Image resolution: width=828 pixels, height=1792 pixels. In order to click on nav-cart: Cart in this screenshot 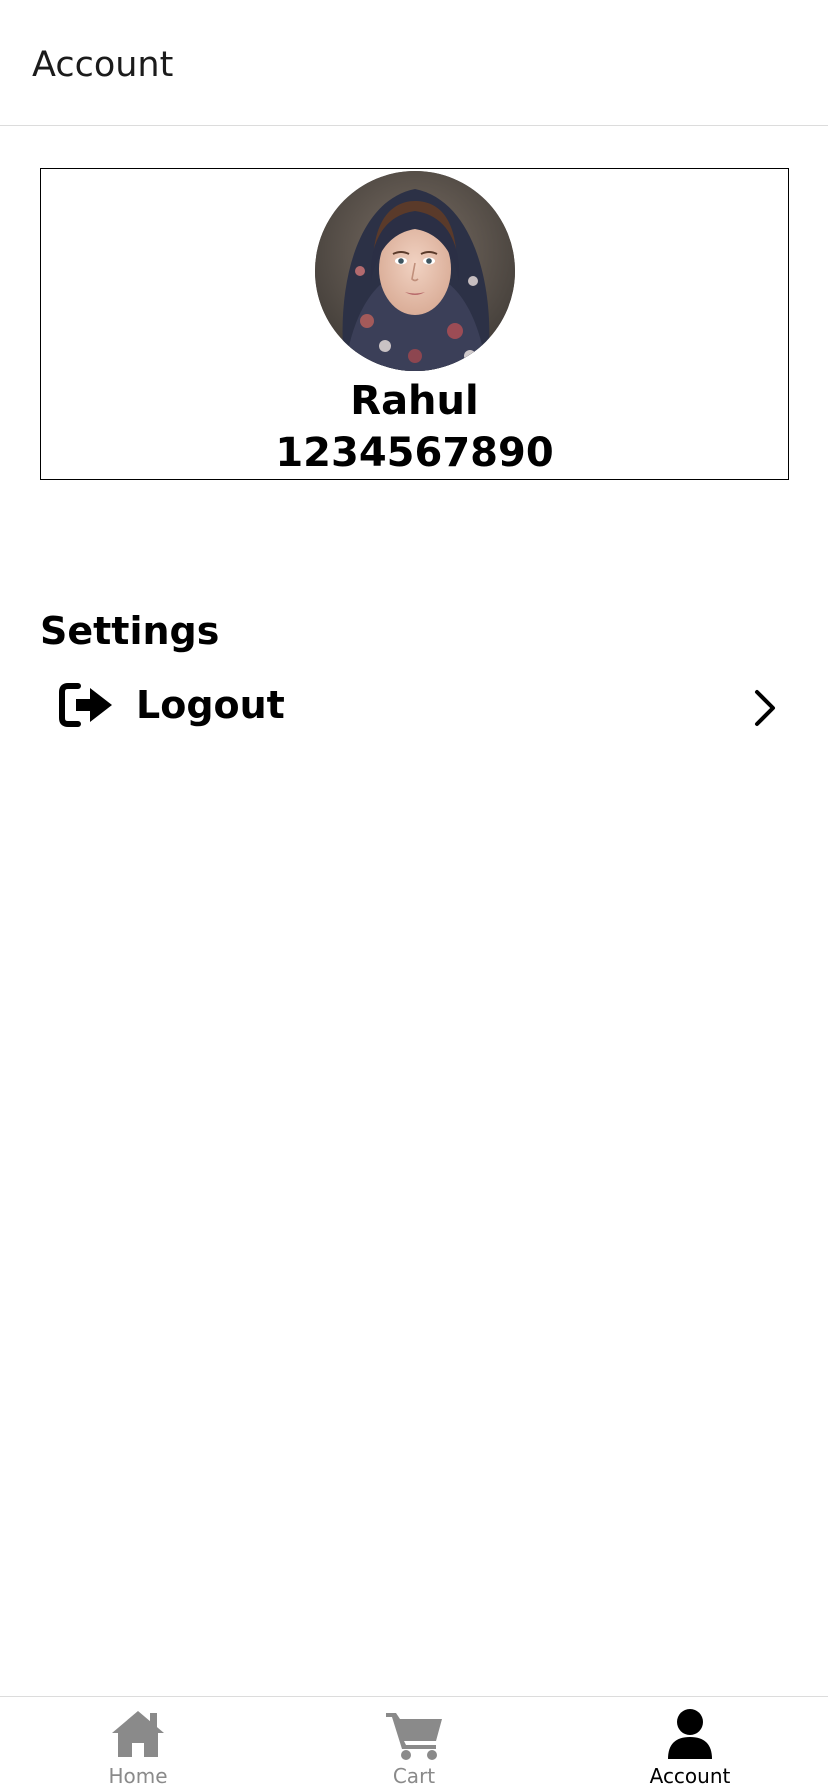, I will do `click(414, 1744)`.